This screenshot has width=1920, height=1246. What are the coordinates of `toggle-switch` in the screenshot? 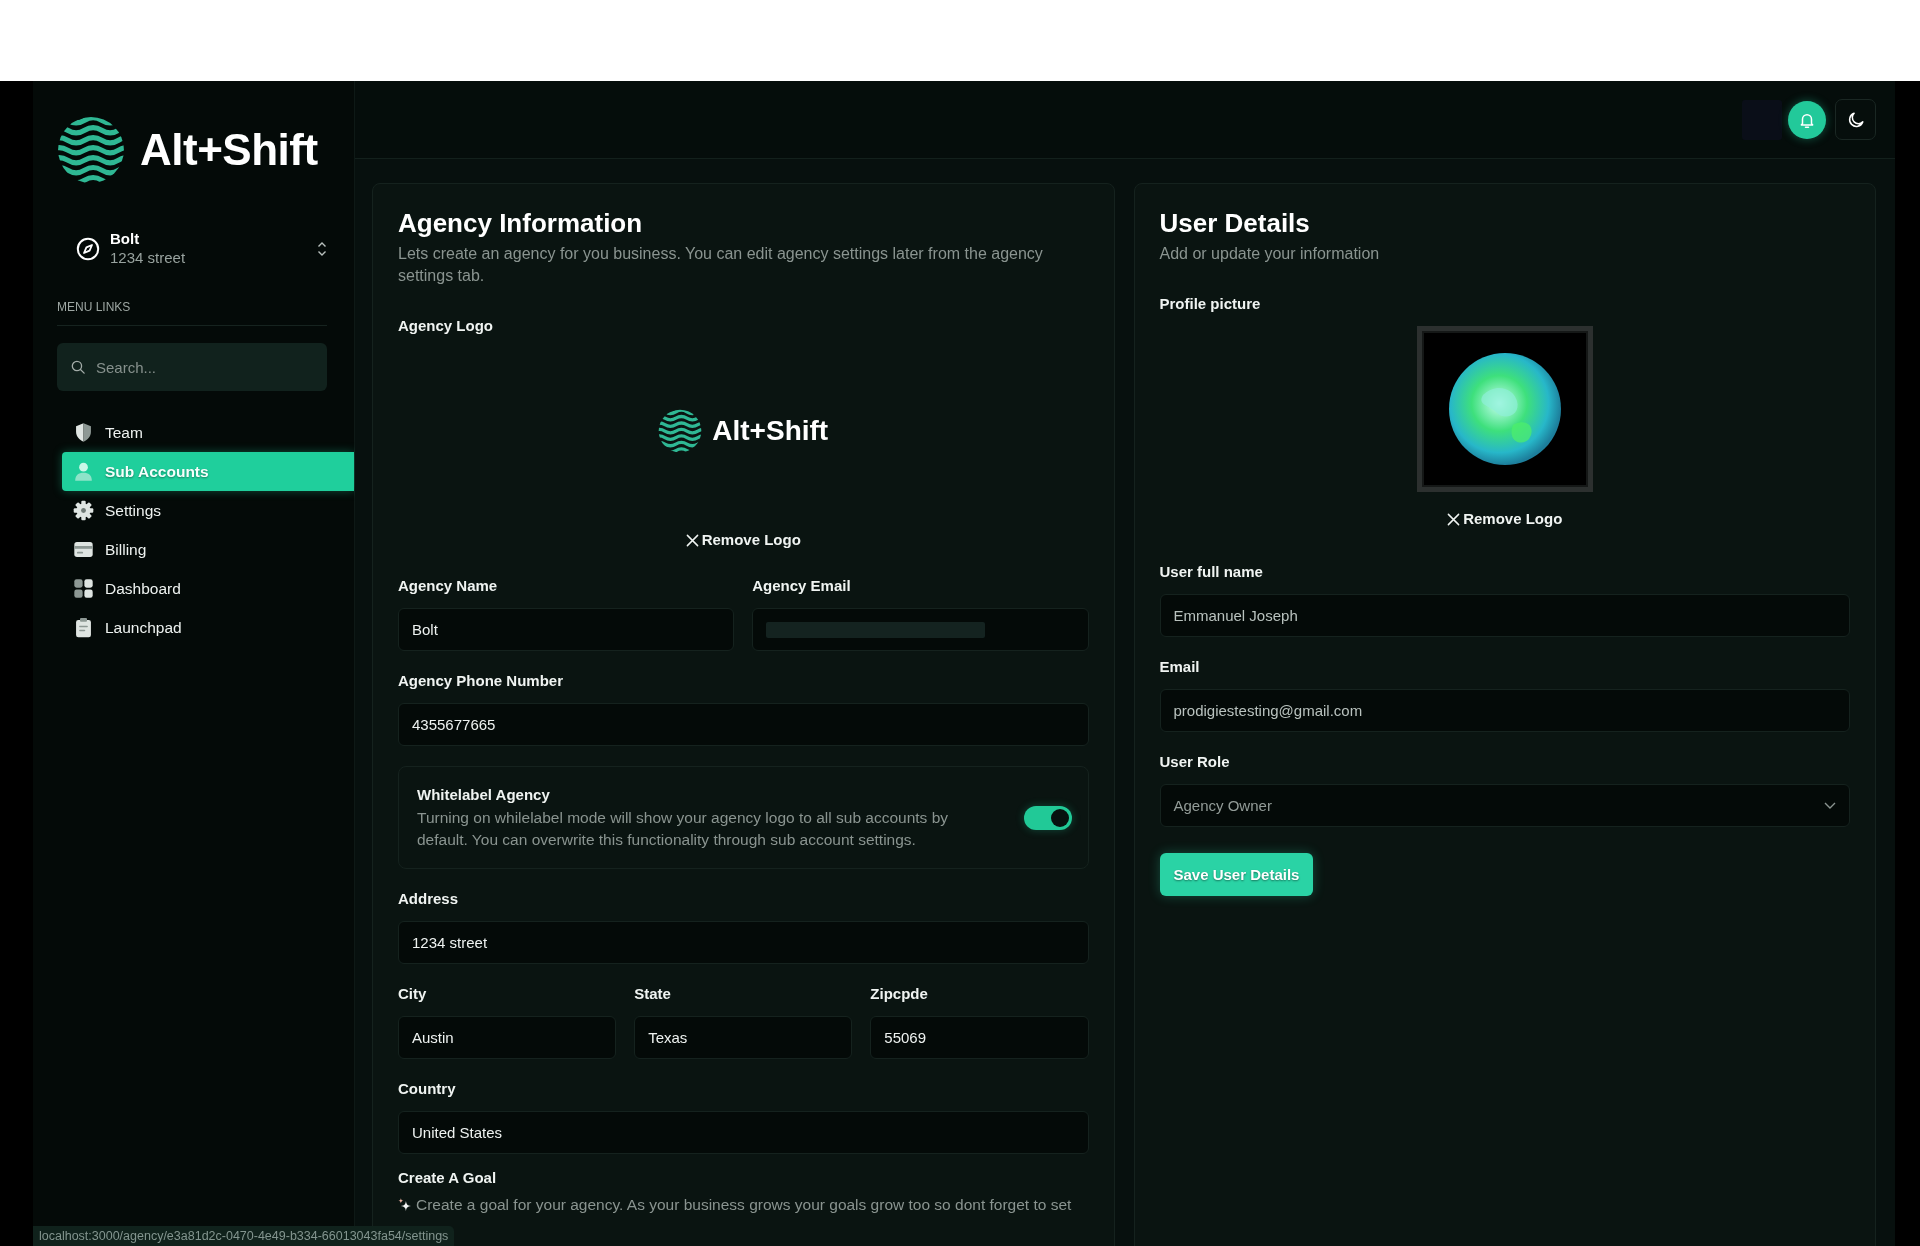 It's located at (1047, 818).